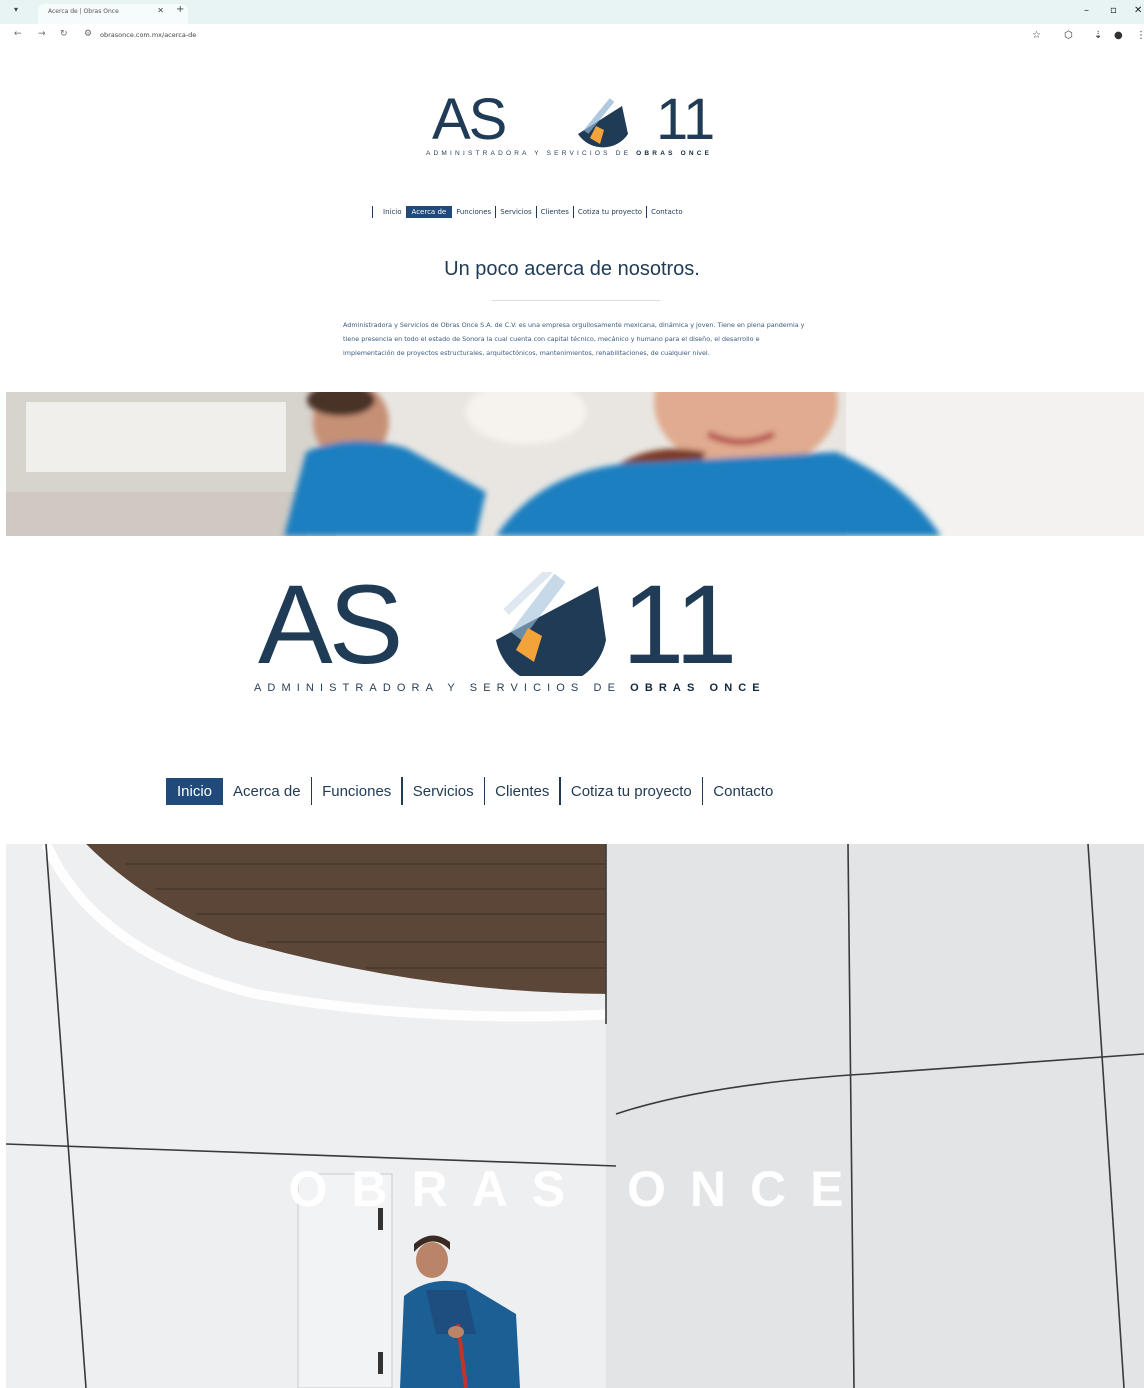 The image size is (1144, 1388). What do you see at coordinates (510, 688) in the screenshot?
I see `logo-tagline-large: ADMINISTRADORA Y SERVICIOS DE OBRAS ONCE` at bounding box center [510, 688].